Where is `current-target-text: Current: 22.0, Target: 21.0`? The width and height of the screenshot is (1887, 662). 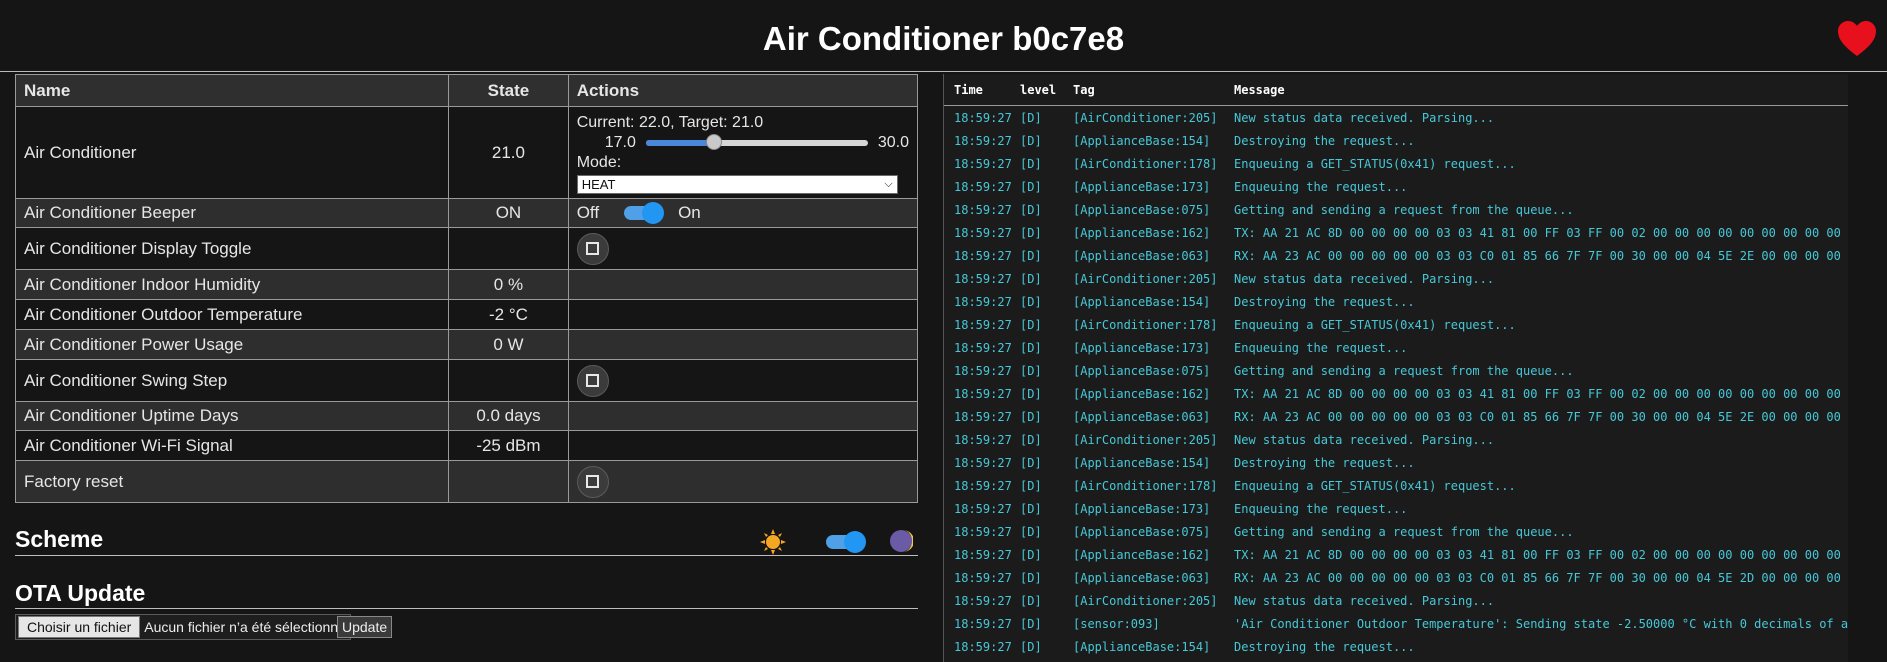
current-target-text: Current: 22.0, Target: 21.0 is located at coordinates (670, 122).